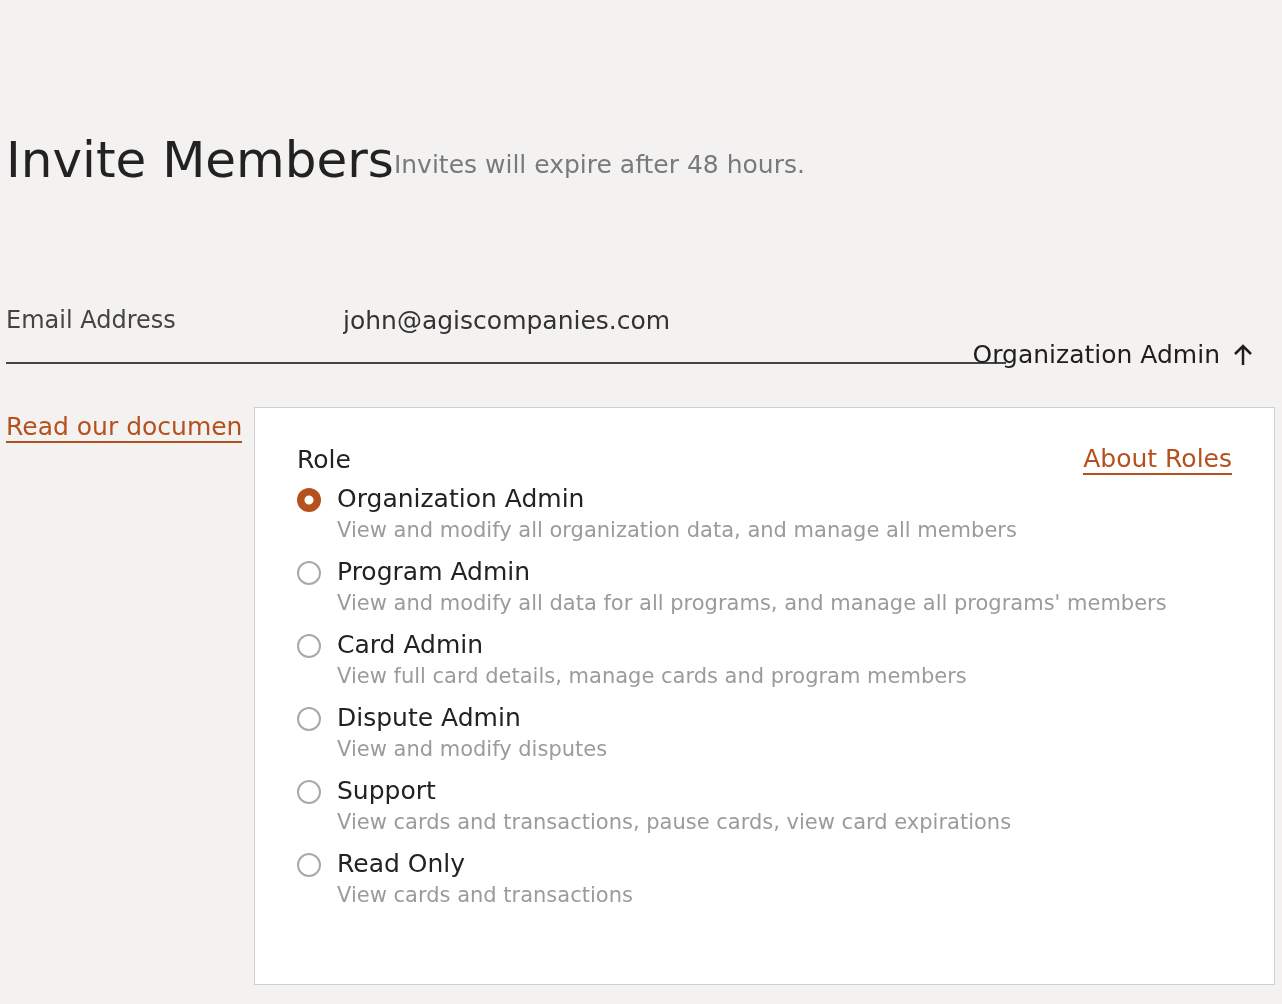 This screenshot has height=1004, width=1282. Describe the element at coordinates (677, 530) in the screenshot. I see `role-description: View and modify all organization data, and manage all members` at that location.